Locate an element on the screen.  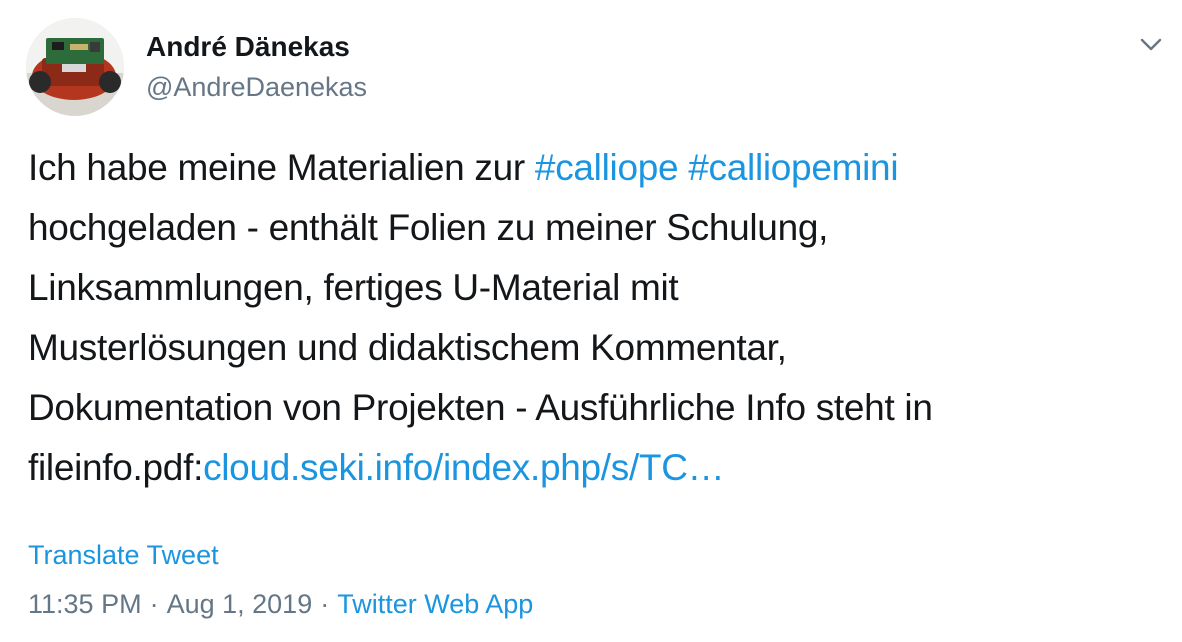
chevron-down-icon is located at coordinates (1151, 44).